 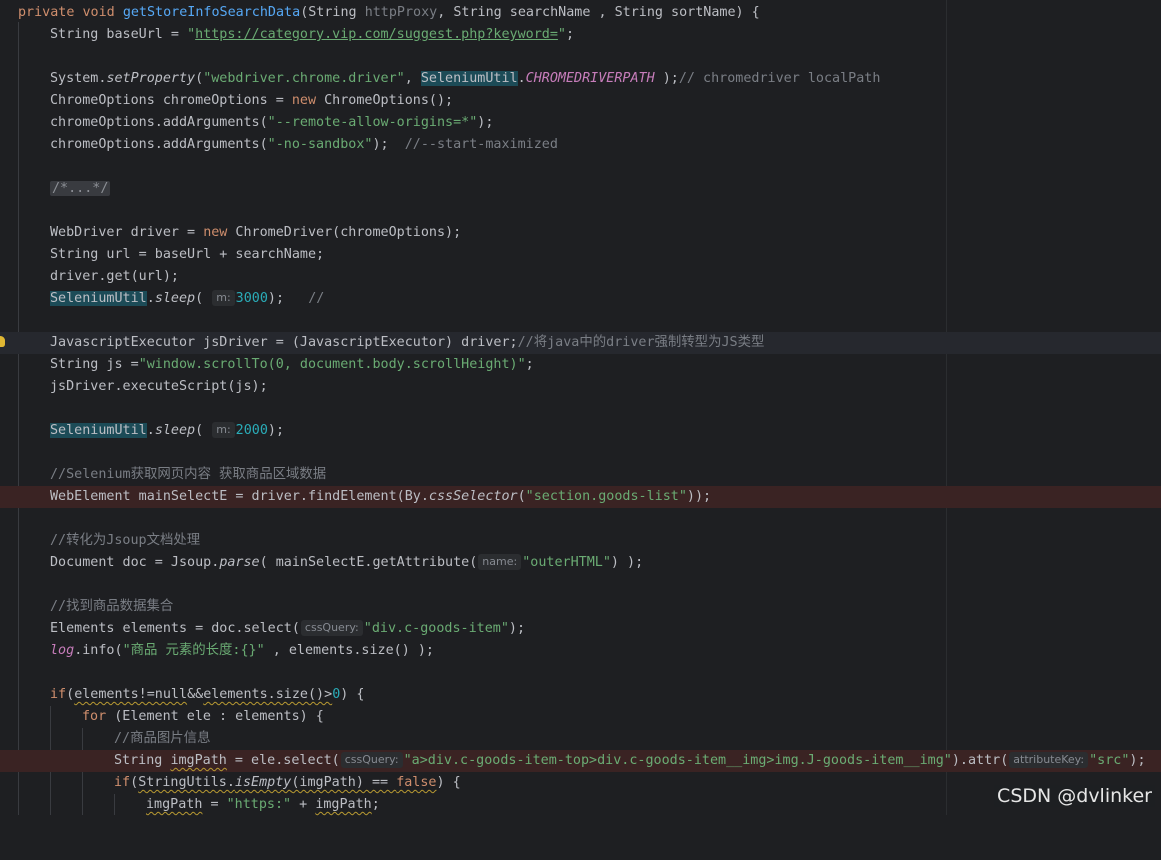 What do you see at coordinates (590, 78) in the screenshot?
I see `static-field: CHROMEDRIVERPATH` at bounding box center [590, 78].